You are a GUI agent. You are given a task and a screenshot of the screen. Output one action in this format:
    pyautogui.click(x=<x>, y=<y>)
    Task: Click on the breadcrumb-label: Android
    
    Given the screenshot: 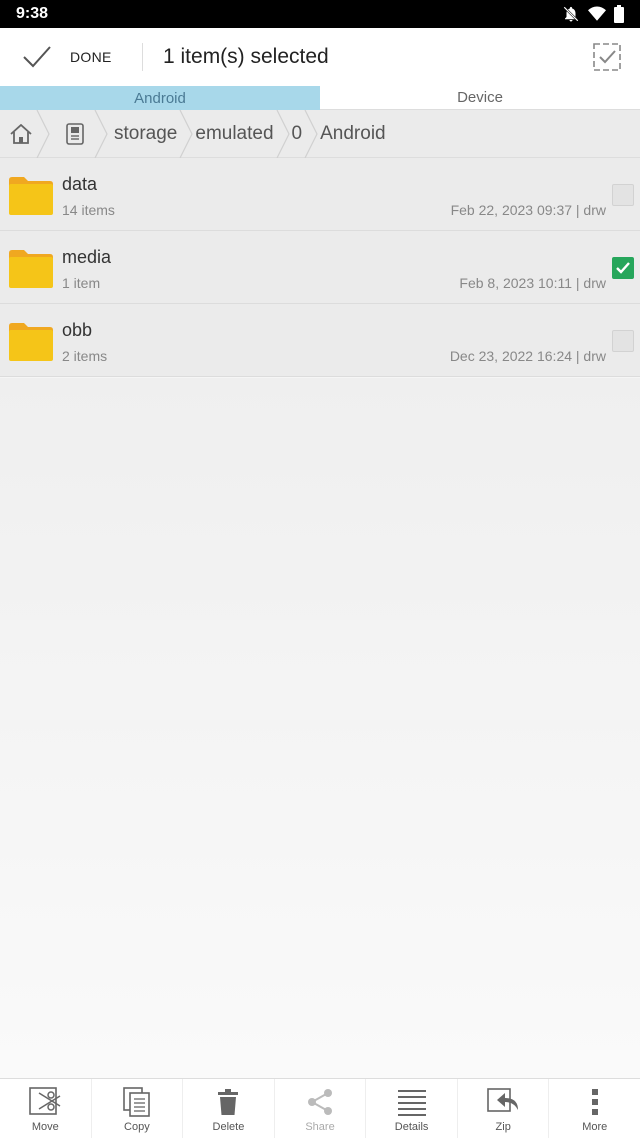 What is the action you would take?
    pyautogui.click(x=353, y=133)
    